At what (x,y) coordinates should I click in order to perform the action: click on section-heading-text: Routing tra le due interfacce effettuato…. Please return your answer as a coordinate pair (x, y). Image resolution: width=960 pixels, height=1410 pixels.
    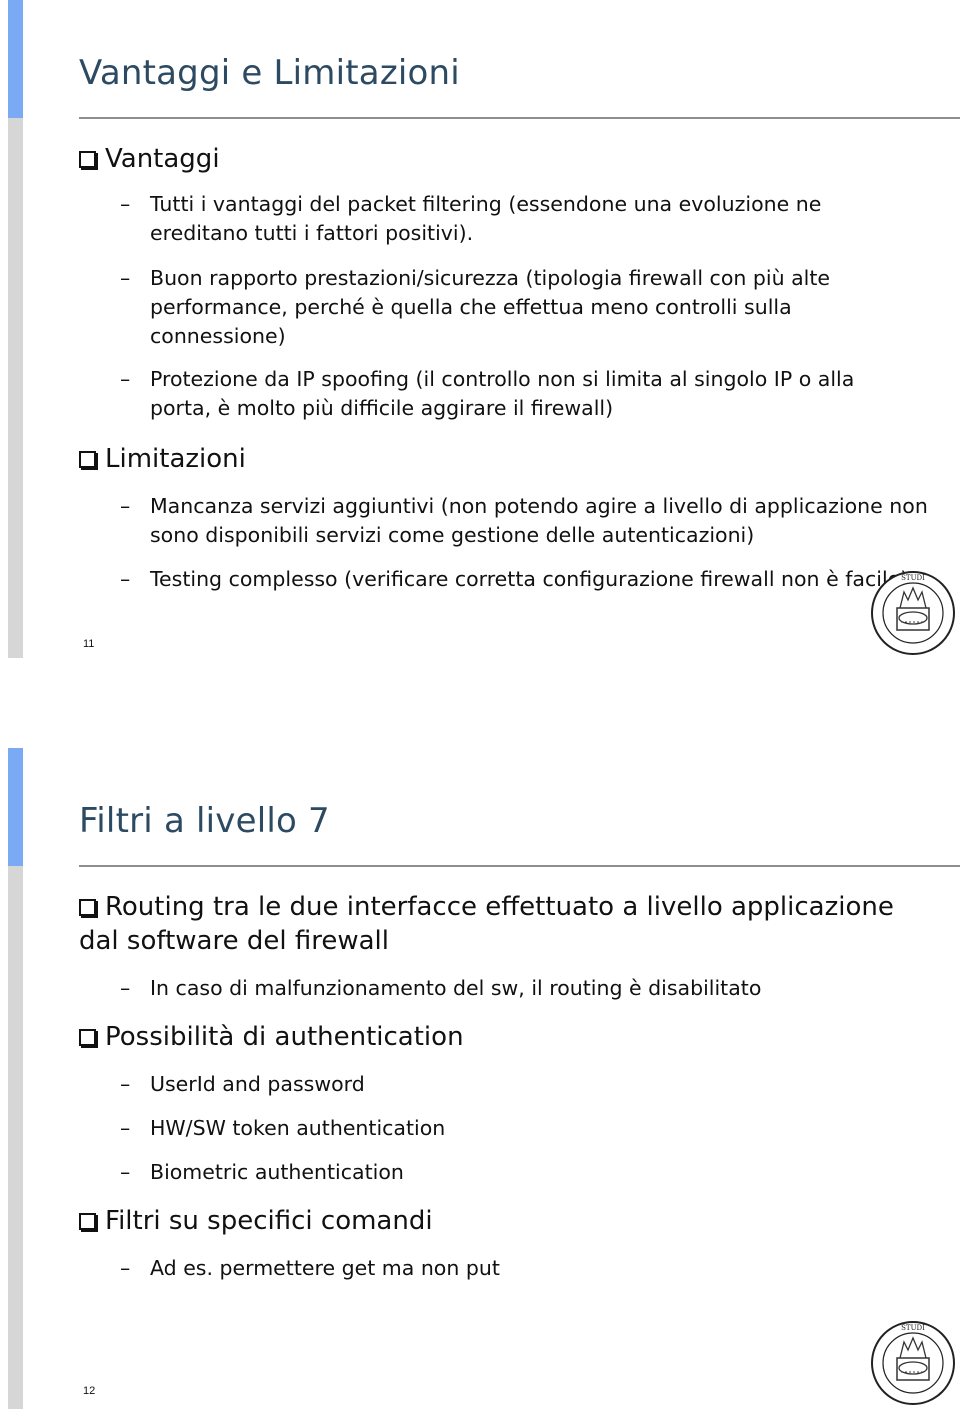
    Looking at the image, I should click on (486, 924).